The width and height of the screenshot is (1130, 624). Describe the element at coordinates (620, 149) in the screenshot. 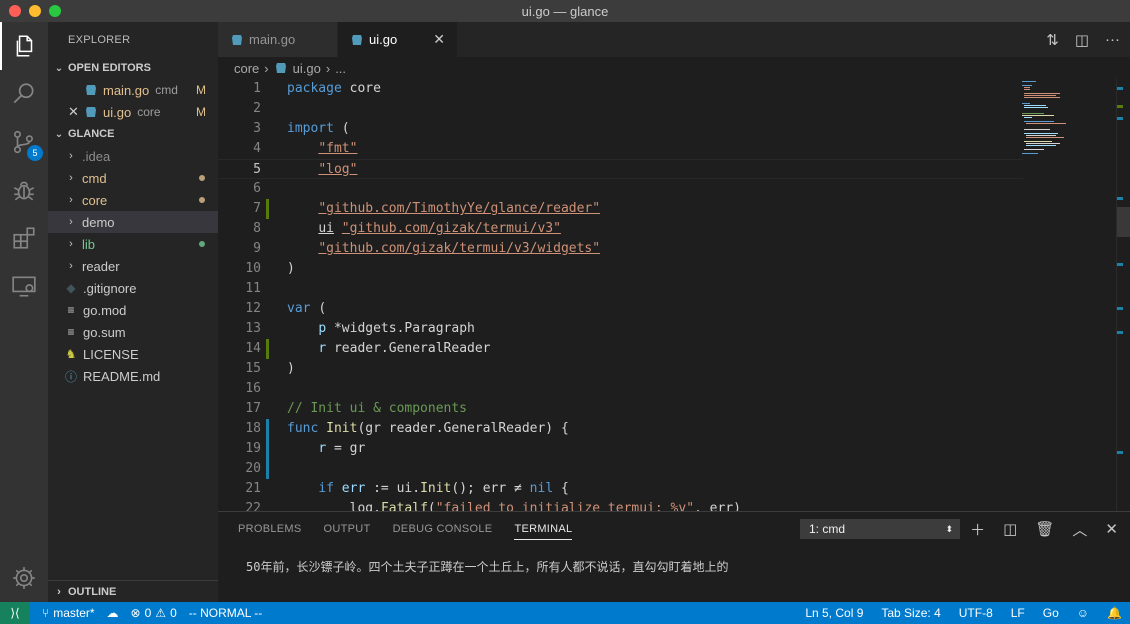

I see `code-line: 4 "fmt"` at that location.